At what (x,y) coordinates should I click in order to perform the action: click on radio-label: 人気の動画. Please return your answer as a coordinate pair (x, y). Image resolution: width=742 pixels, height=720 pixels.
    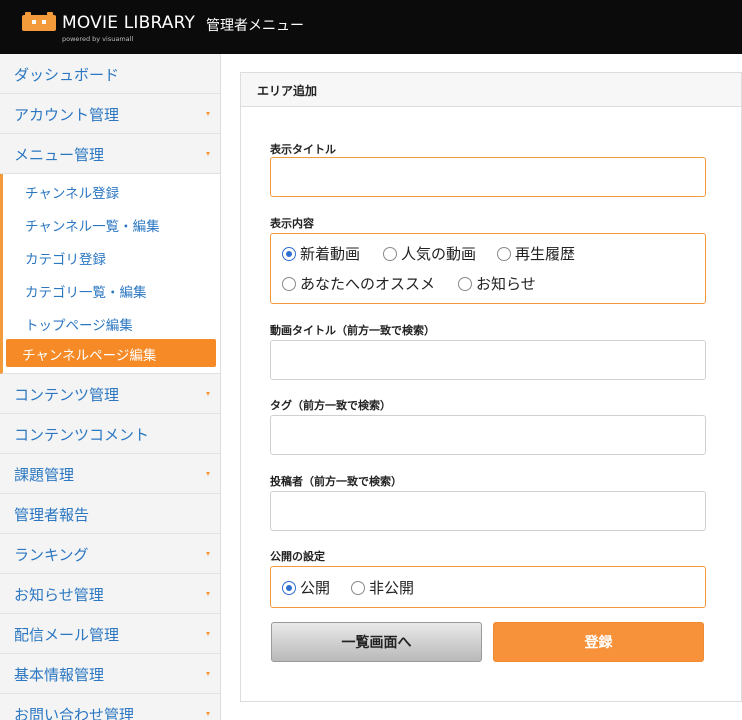
    Looking at the image, I should click on (439, 254).